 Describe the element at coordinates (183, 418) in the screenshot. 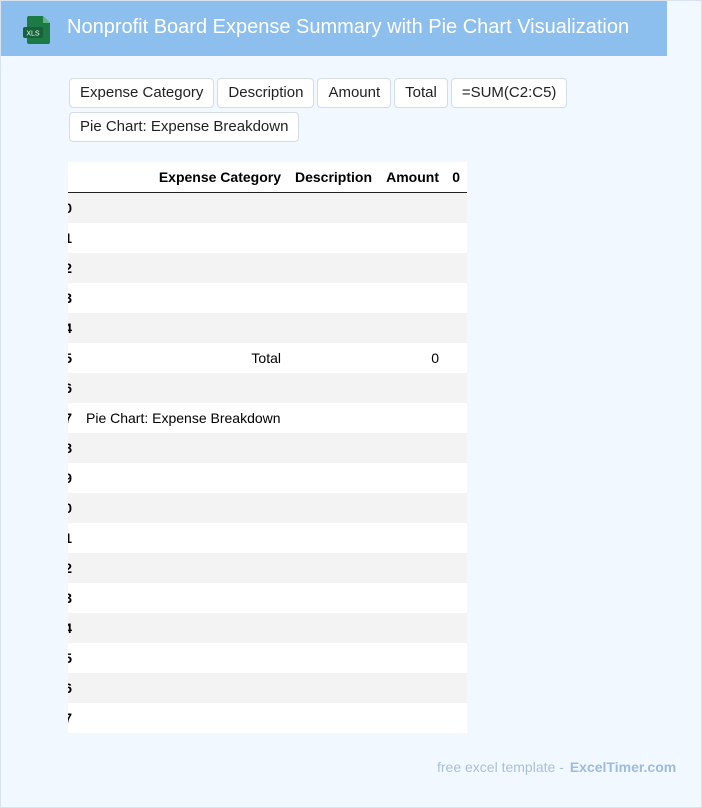

I see `pie-chart-label: Pie Chart: Expense Breakdown` at that location.